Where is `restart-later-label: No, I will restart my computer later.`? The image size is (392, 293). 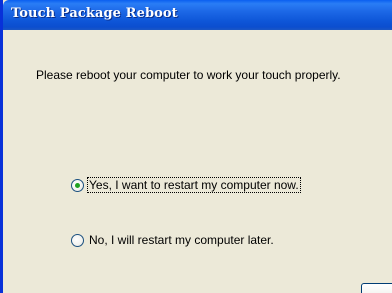
restart-later-label: No, I will restart my computer later. is located at coordinates (181, 240).